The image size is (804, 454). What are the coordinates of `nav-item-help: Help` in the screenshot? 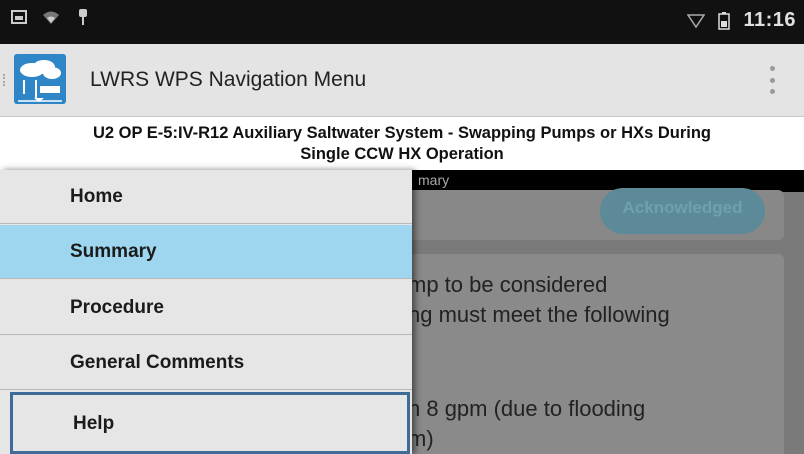 It's located at (210, 423).